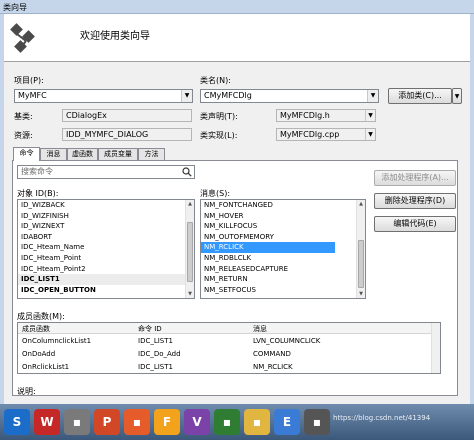 Image resolution: width=474 pixels, height=440 pixels. What do you see at coordinates (228, 95) in the screenshot?
I see `classname-value: CMyMFCDlg` at bounding box center [228, 95].